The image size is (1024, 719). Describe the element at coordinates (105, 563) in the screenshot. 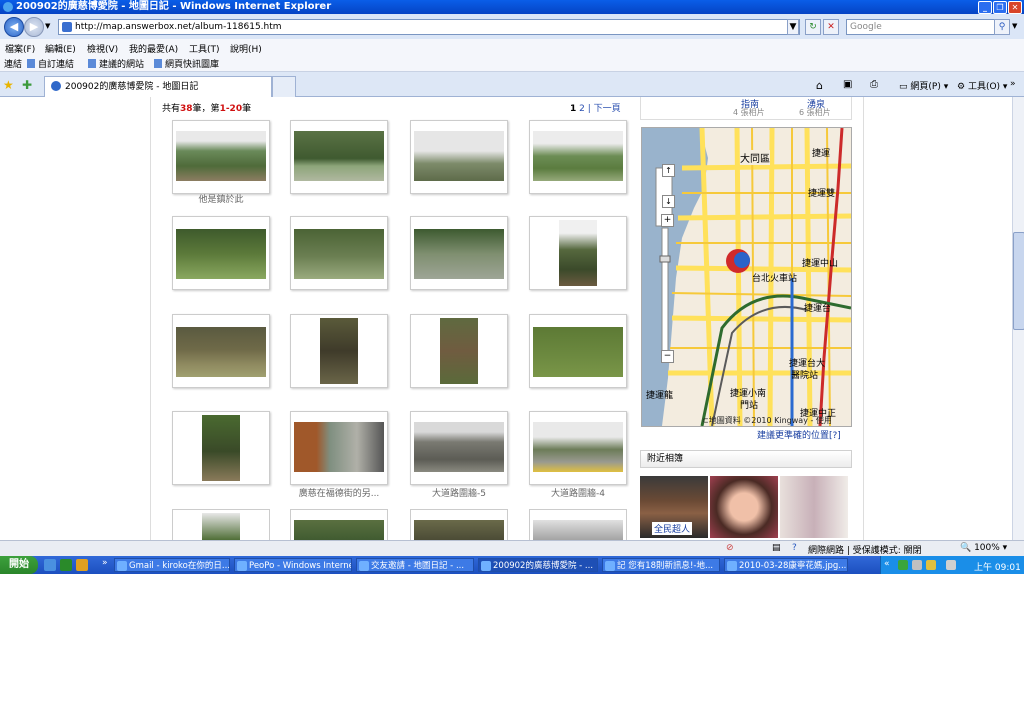

I see `more-quicklaunch-icon: »` at that location.